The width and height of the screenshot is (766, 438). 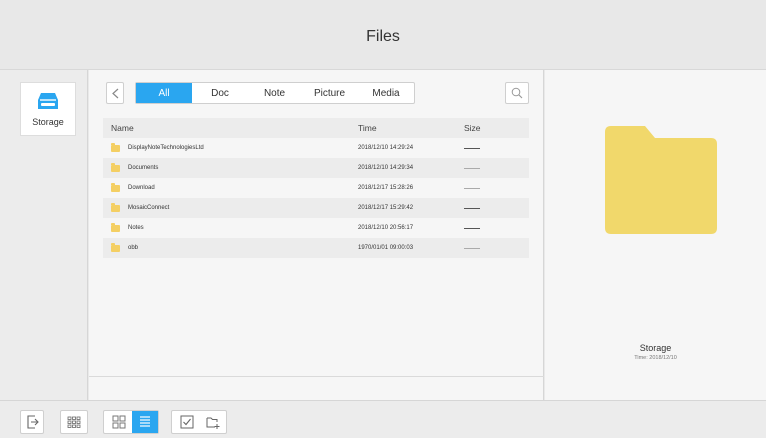 What do you see at coordinates (386, 148) in the screenshot?
I see `file-time: 2018/12/10 14:29:24` at bounding box center [386, 148].